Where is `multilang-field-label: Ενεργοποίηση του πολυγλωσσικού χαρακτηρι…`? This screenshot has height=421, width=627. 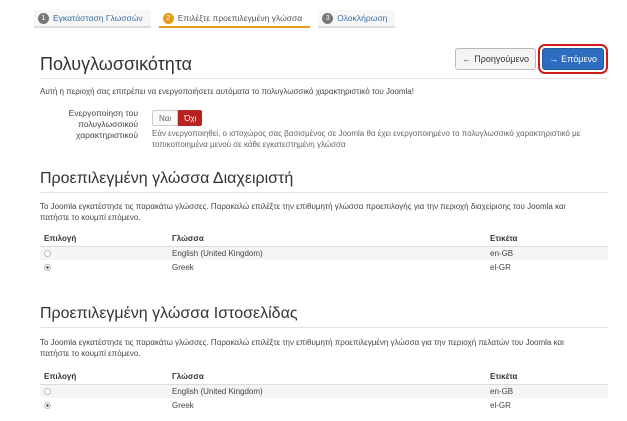
multilang-field-label: Ενεργοποίηση του πολυγλωσσικού χαρακτηρι… is located at coordinates (103, 124).